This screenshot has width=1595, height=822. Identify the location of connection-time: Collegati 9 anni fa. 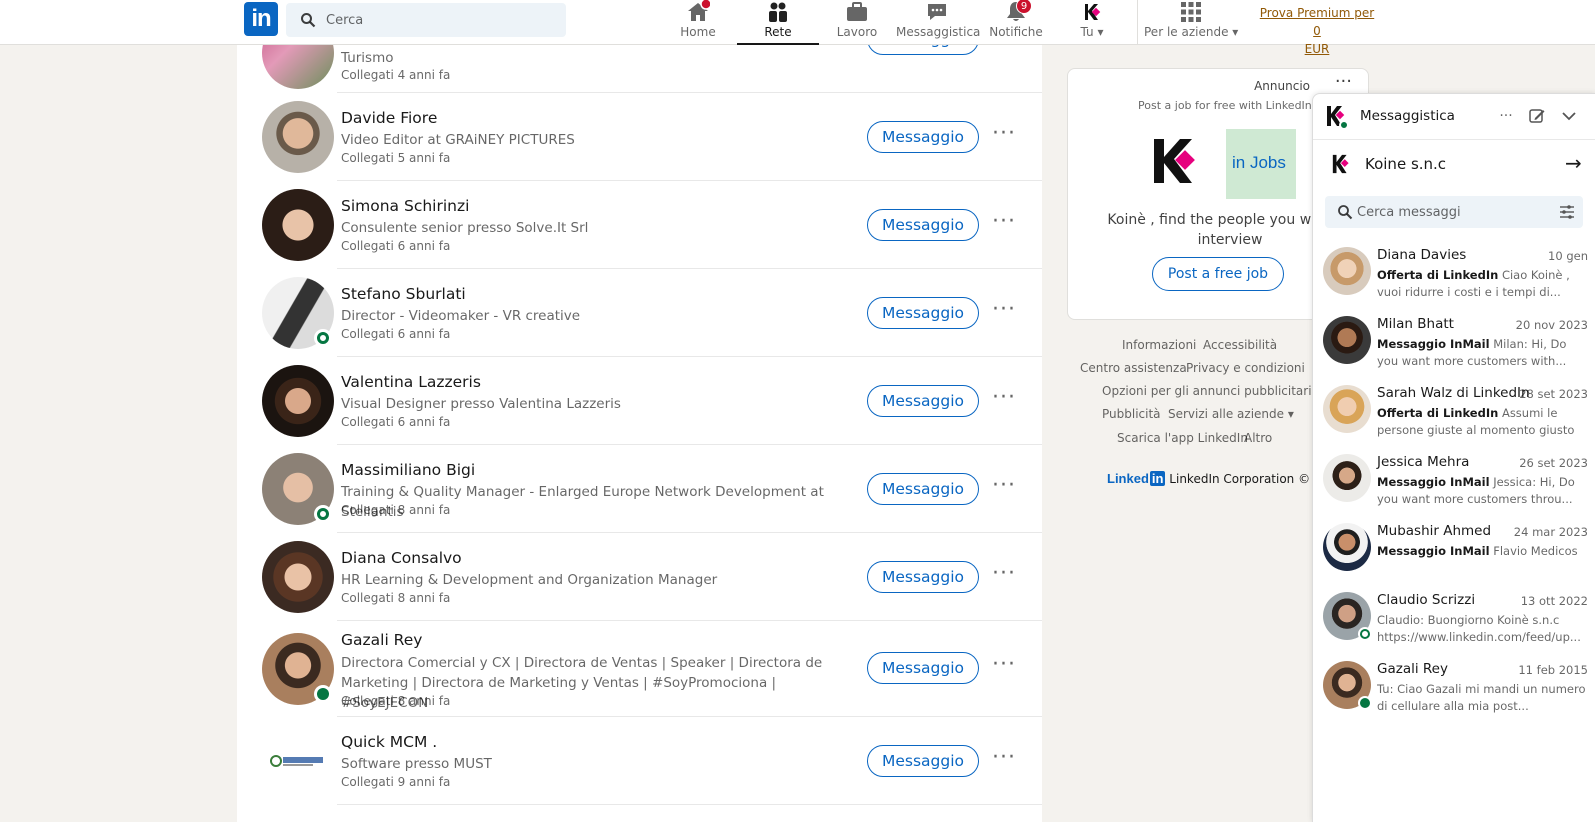
(396, 782).